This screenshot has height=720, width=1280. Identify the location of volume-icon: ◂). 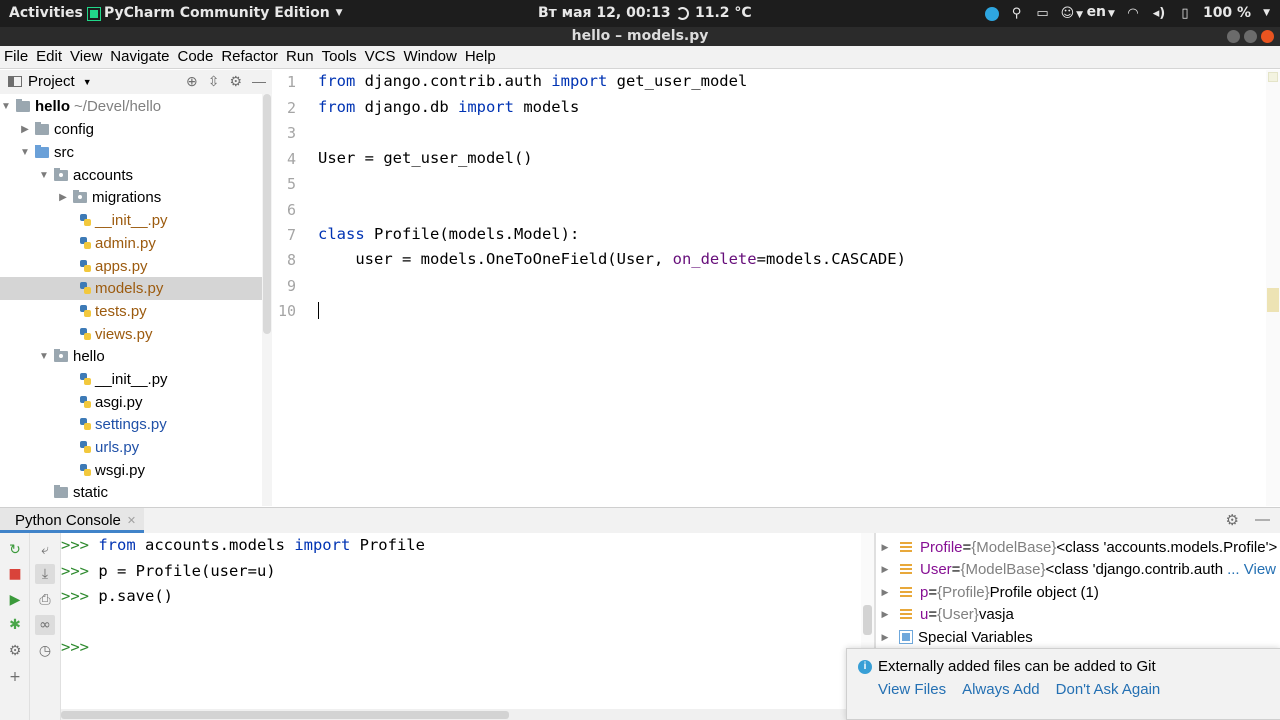
(1159, 14).